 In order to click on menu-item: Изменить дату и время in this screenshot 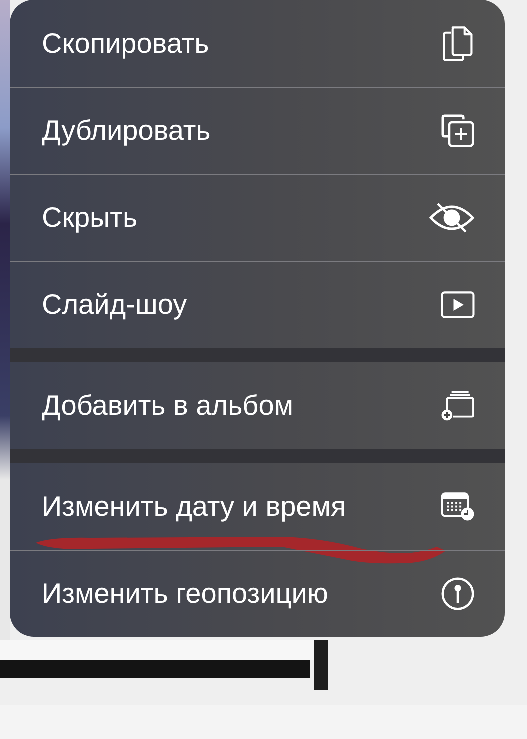, I will do `click(194, 506)`.